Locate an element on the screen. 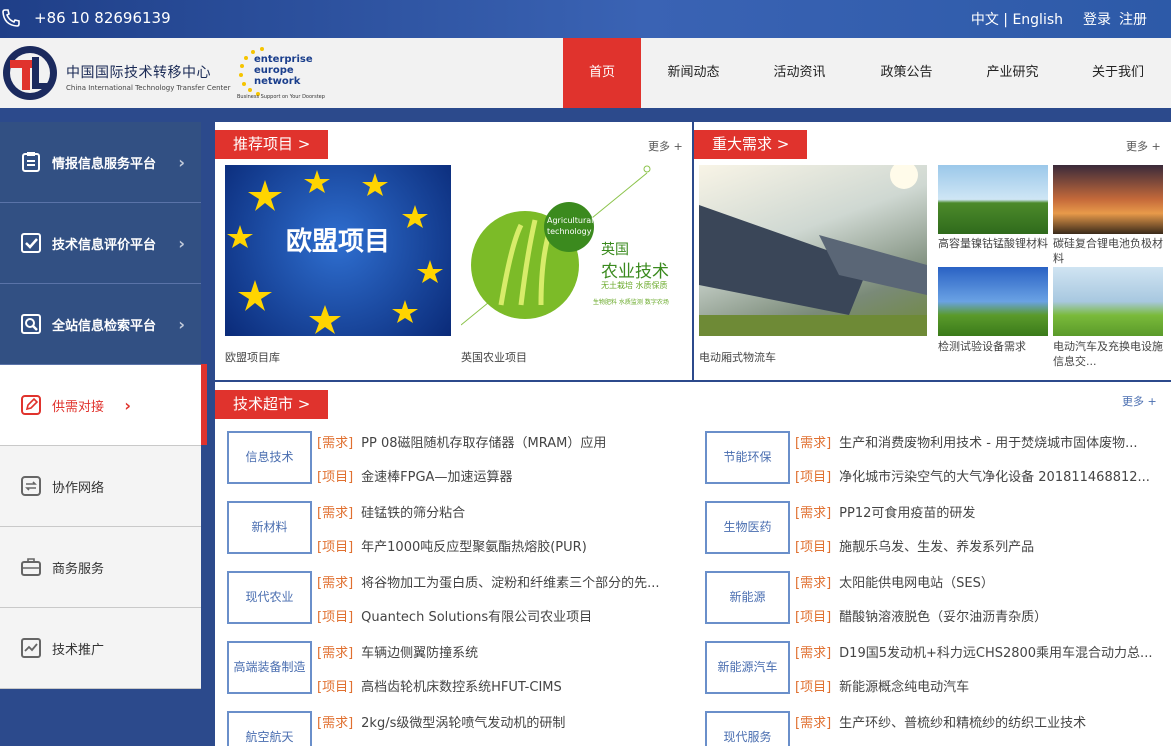  nav-research: 产业研究 is located at coordinates (1012, 73).